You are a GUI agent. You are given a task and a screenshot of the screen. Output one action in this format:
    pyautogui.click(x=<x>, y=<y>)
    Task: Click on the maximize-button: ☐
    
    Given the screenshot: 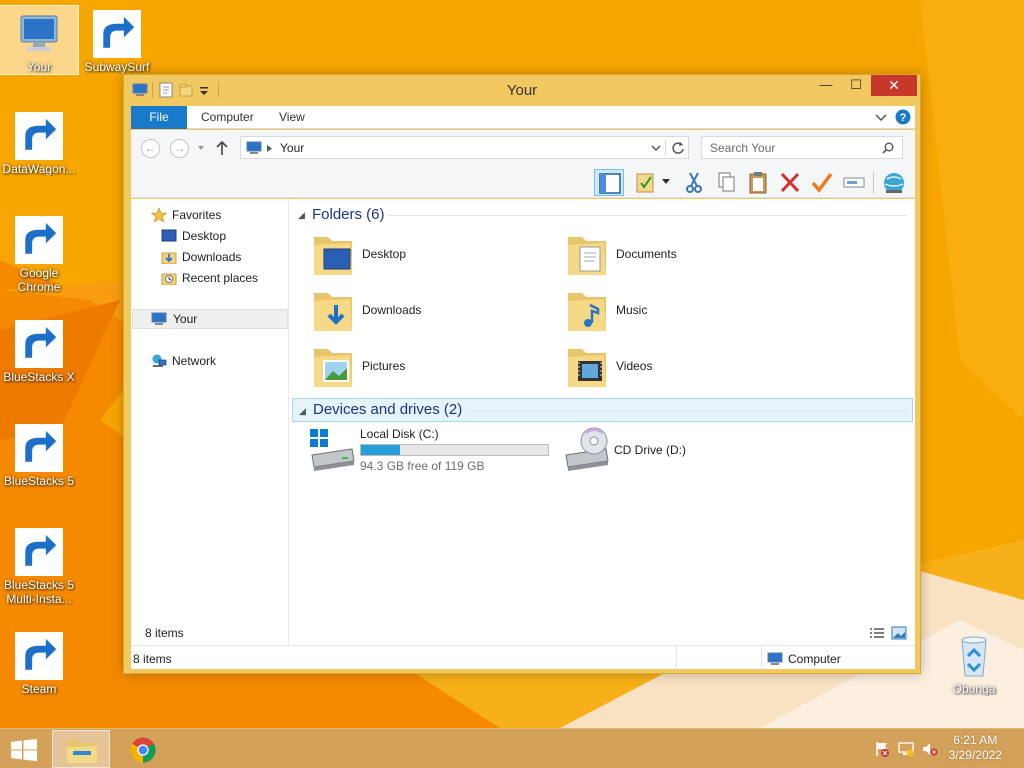 What is the action you would take?
    pyautogui.click(x=856, y=85)
    